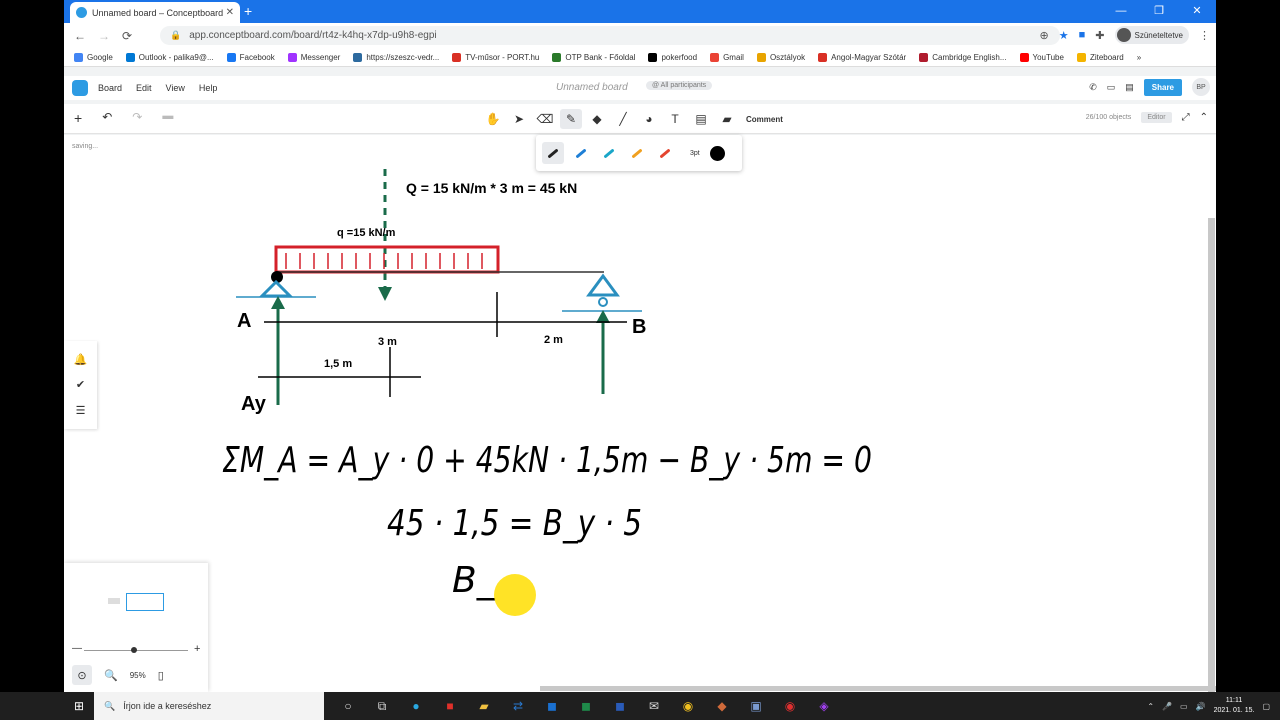 The height and width of the screenshot is (720, 1280). Describe the element at coordinates (81, 410) in the screenshot. I see `list-icon: ☰` at that location.